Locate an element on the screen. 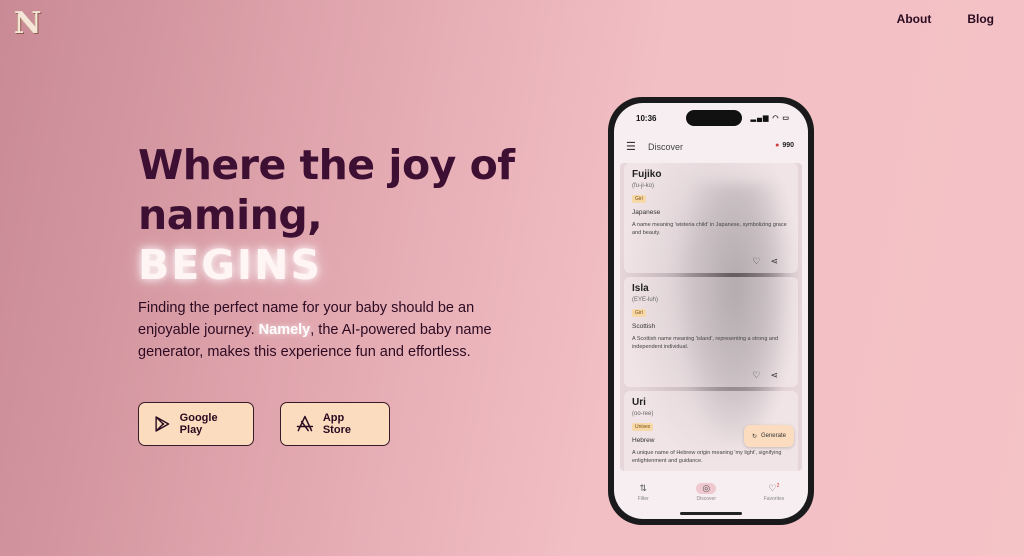 The width and height of the screenshot is (1024, 556). app-store-label: App Store is located at coordinates (336, 424).